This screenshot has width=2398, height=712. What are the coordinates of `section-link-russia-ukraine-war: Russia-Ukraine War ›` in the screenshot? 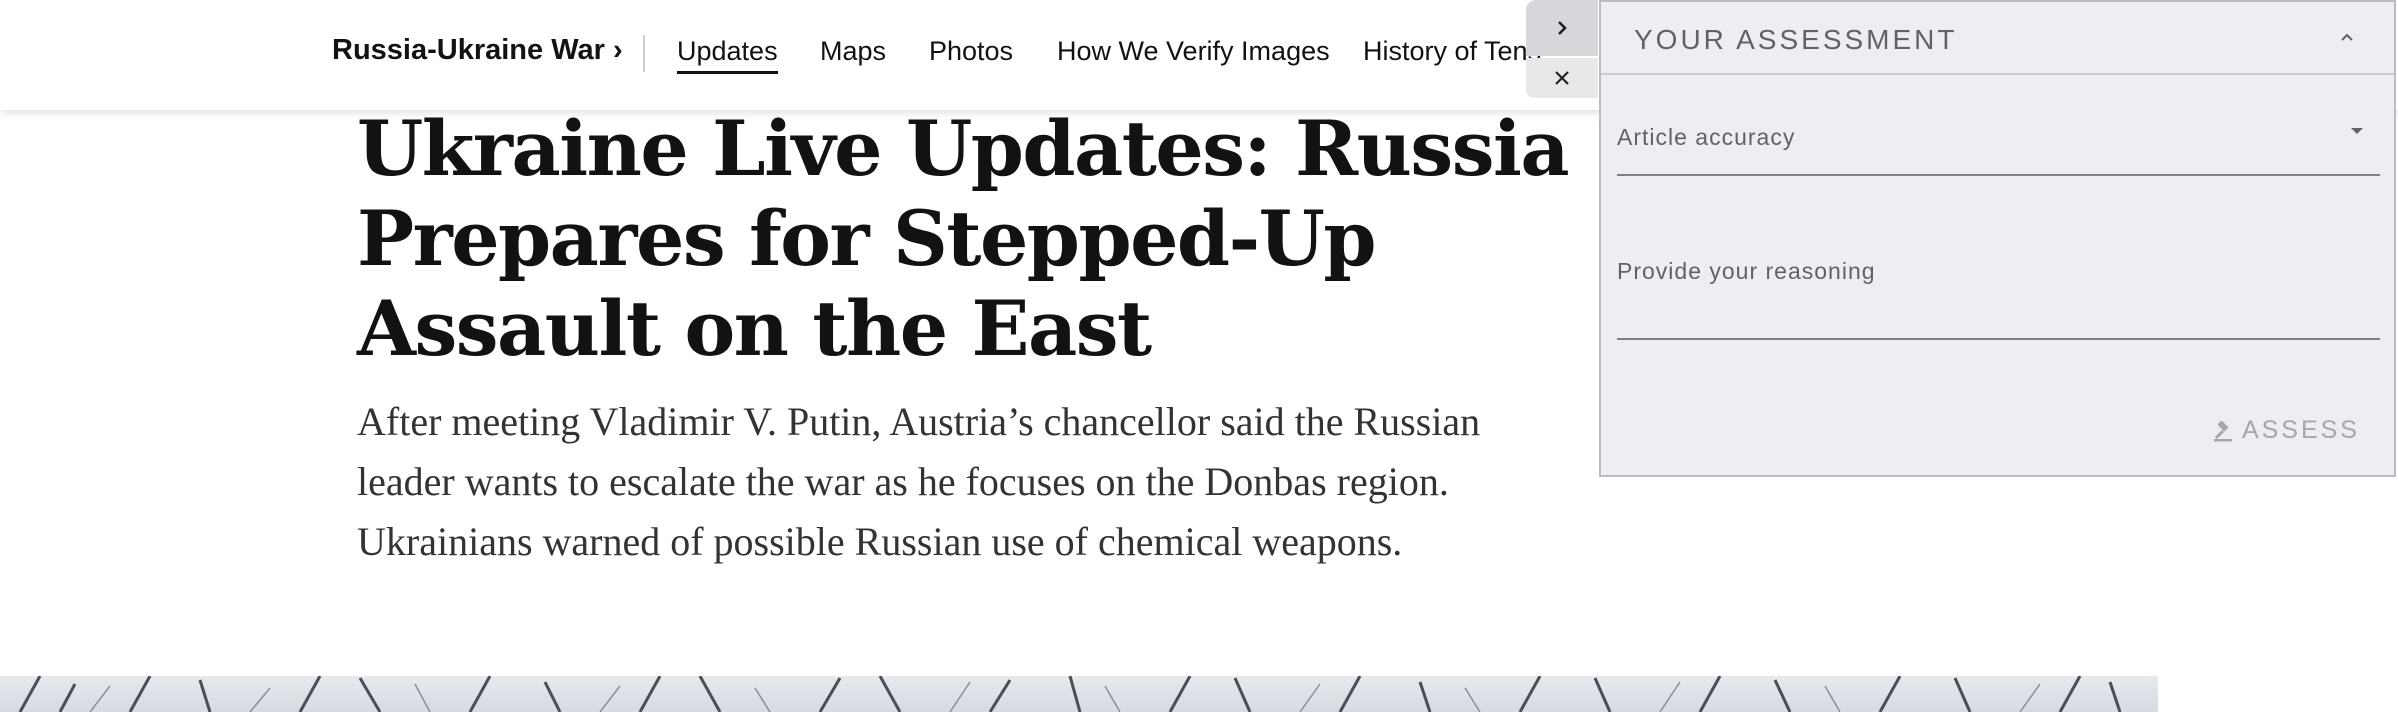 It's located at (477, 50).